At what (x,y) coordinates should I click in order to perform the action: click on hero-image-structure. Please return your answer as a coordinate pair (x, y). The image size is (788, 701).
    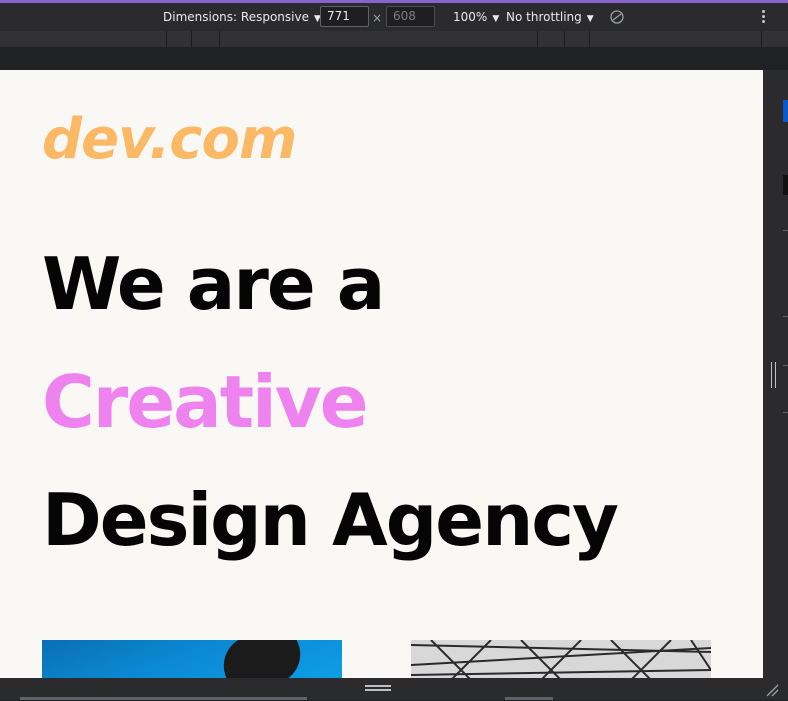
    Looking at the image, I should click on (561, 659).